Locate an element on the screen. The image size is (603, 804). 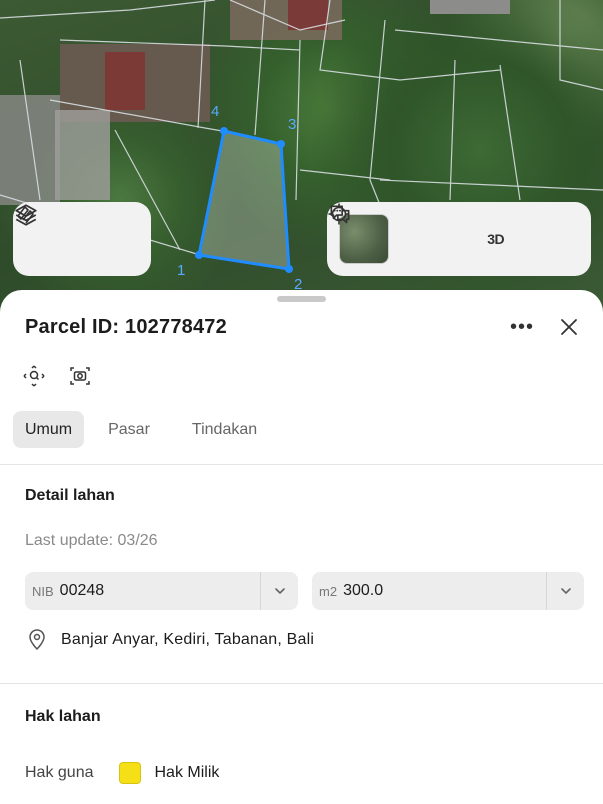
land-right-value: Hak Milik is located at coordinates (187, 772).